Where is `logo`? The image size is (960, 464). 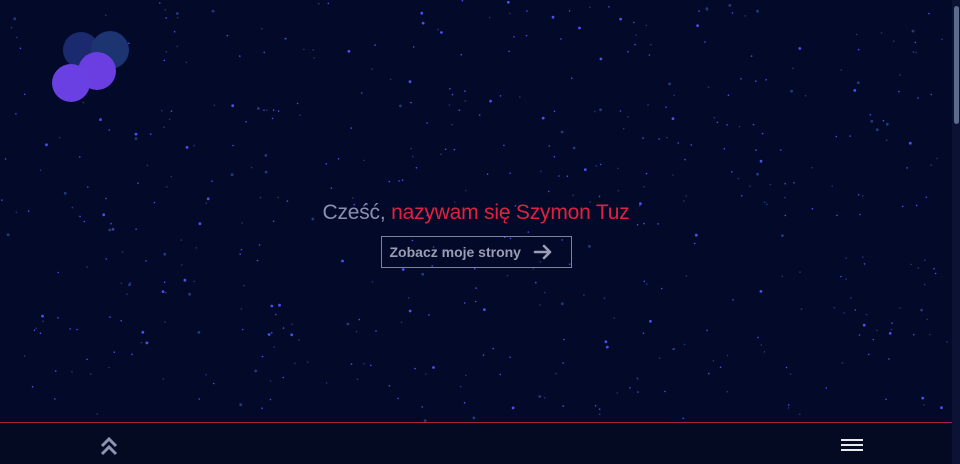
logo is located at coordinates (92, 68).